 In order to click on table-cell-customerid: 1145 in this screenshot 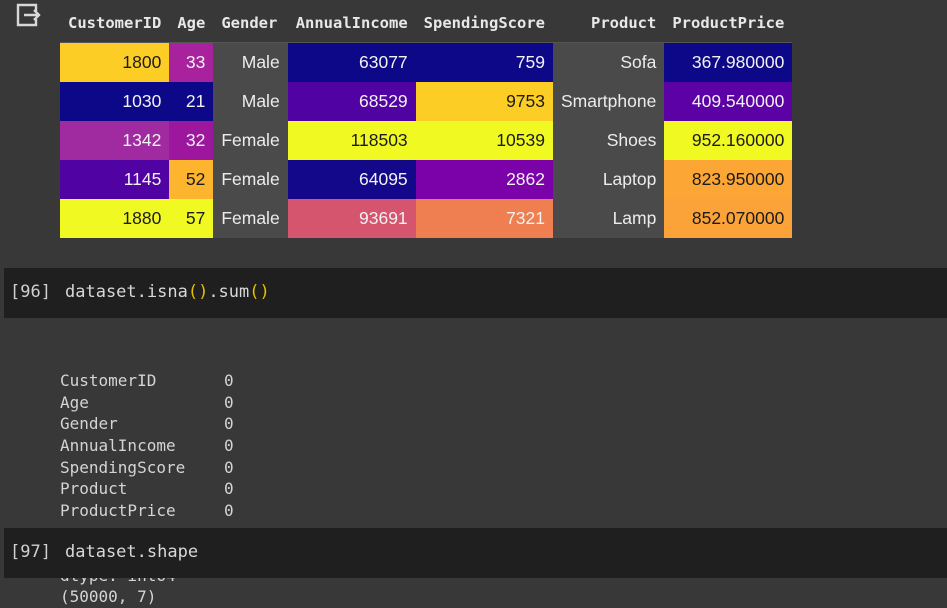, I will do `click(115, 179)`.